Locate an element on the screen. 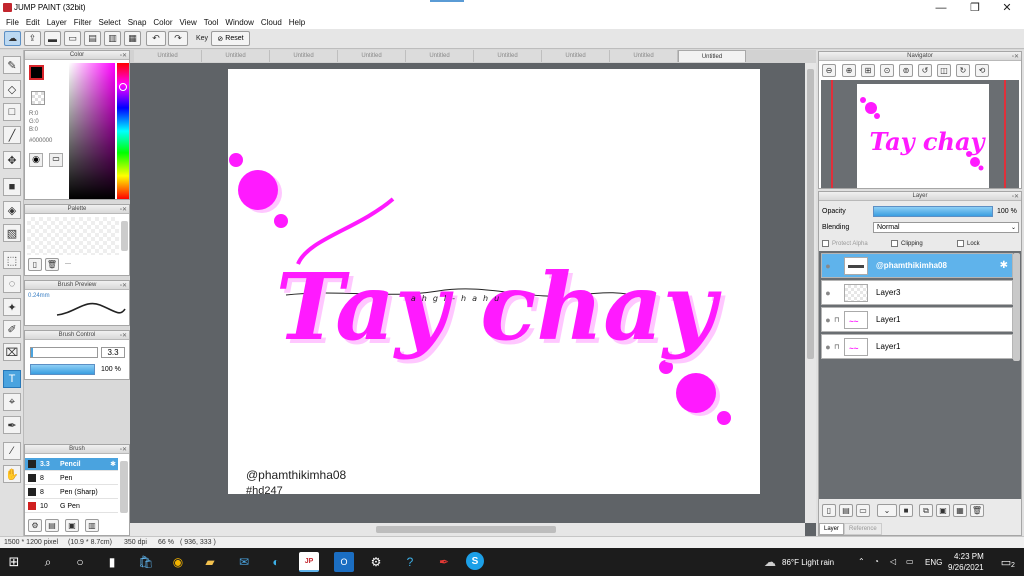 The width and height of the screenshot is (1024, 576). windows-start-icon: ⊞ is located at coordinates (14, 562).